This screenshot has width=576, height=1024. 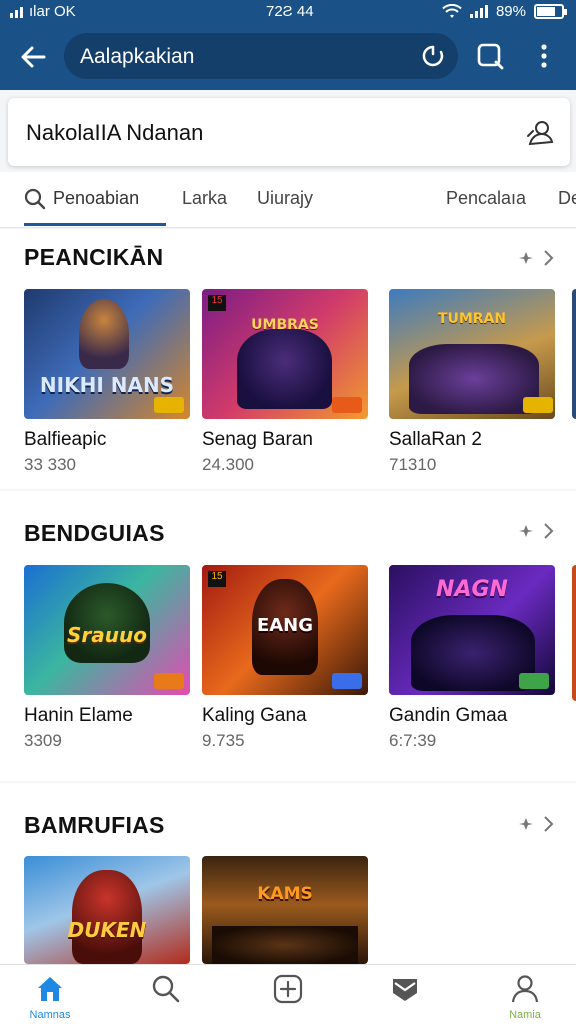 What do you see at coordinates (285, 354) in the screenshot?
I see `game-thumbnail: UMBRAS 15` at bounding box center [285, 354].